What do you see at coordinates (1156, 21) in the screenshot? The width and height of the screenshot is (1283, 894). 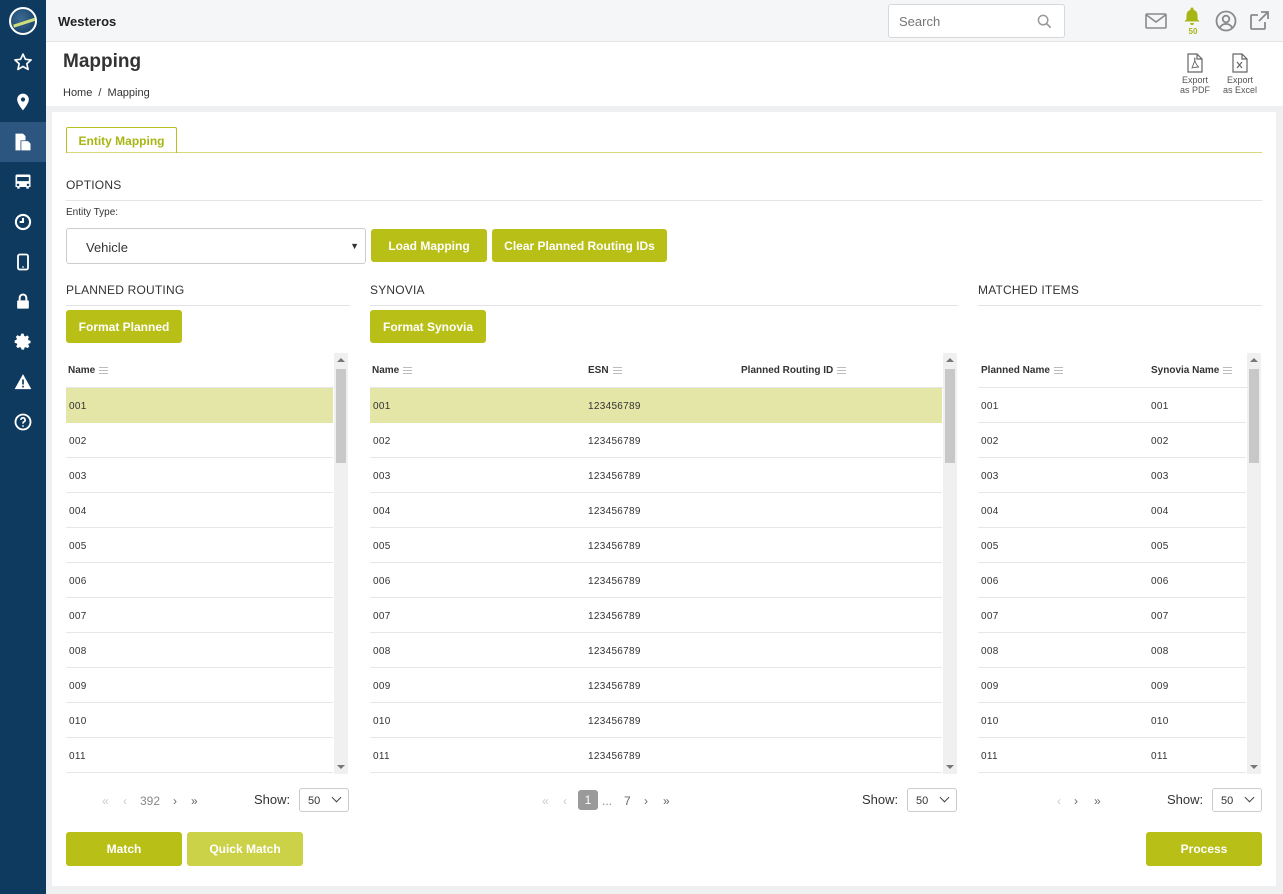 I see `messages-button` at bounding box center [1156, 21].